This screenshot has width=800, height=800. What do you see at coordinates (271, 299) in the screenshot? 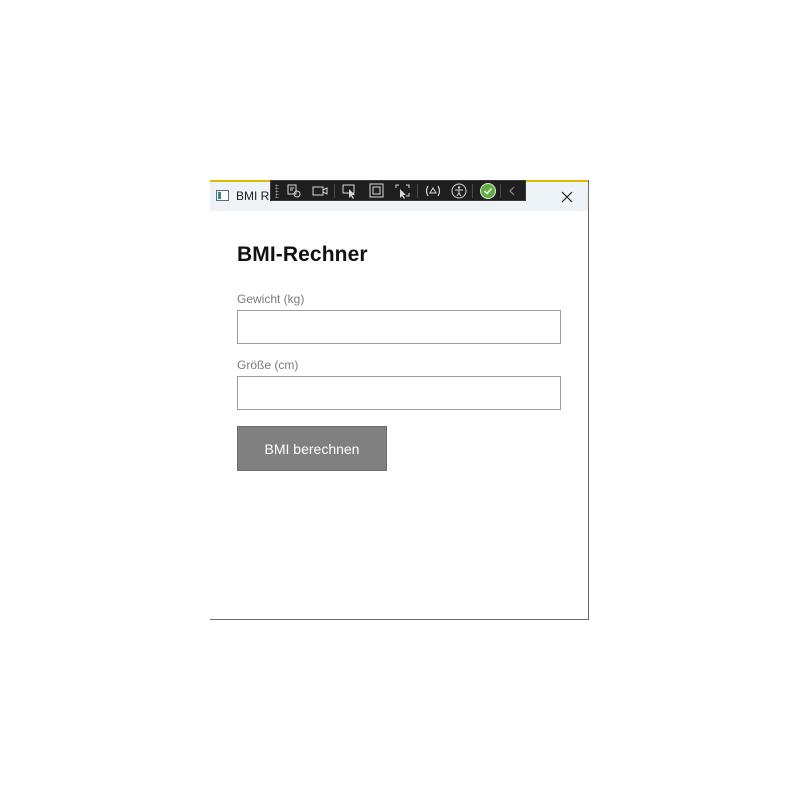
I see `weight-label: Gewicht (kg)` at bounding box center [271, 299].